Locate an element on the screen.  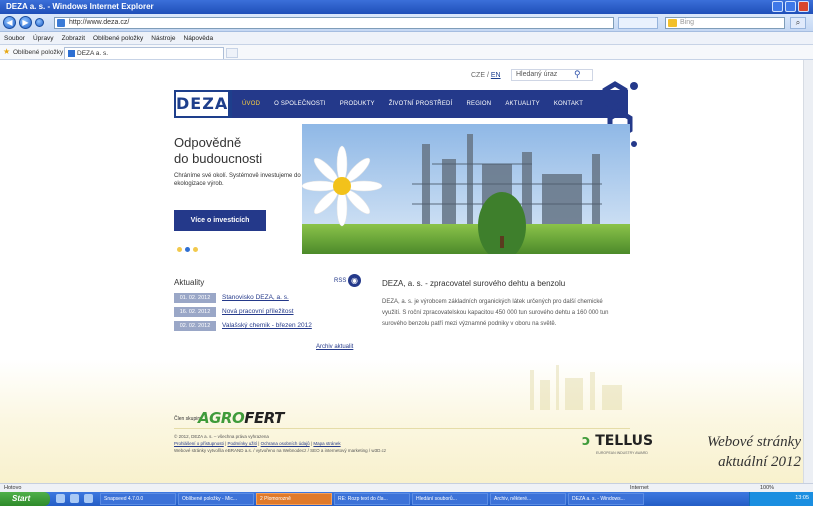
menu-edit: Úpravy is located at coordinates (43, 38).